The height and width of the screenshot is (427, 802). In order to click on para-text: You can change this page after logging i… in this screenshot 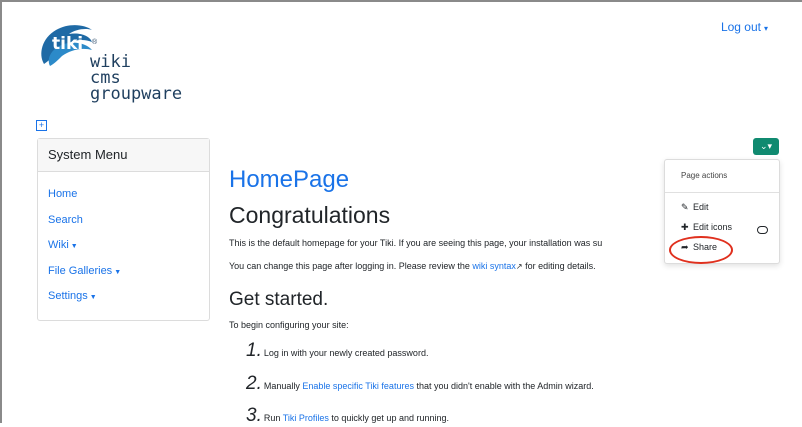, I will do `click(351, 266)`.